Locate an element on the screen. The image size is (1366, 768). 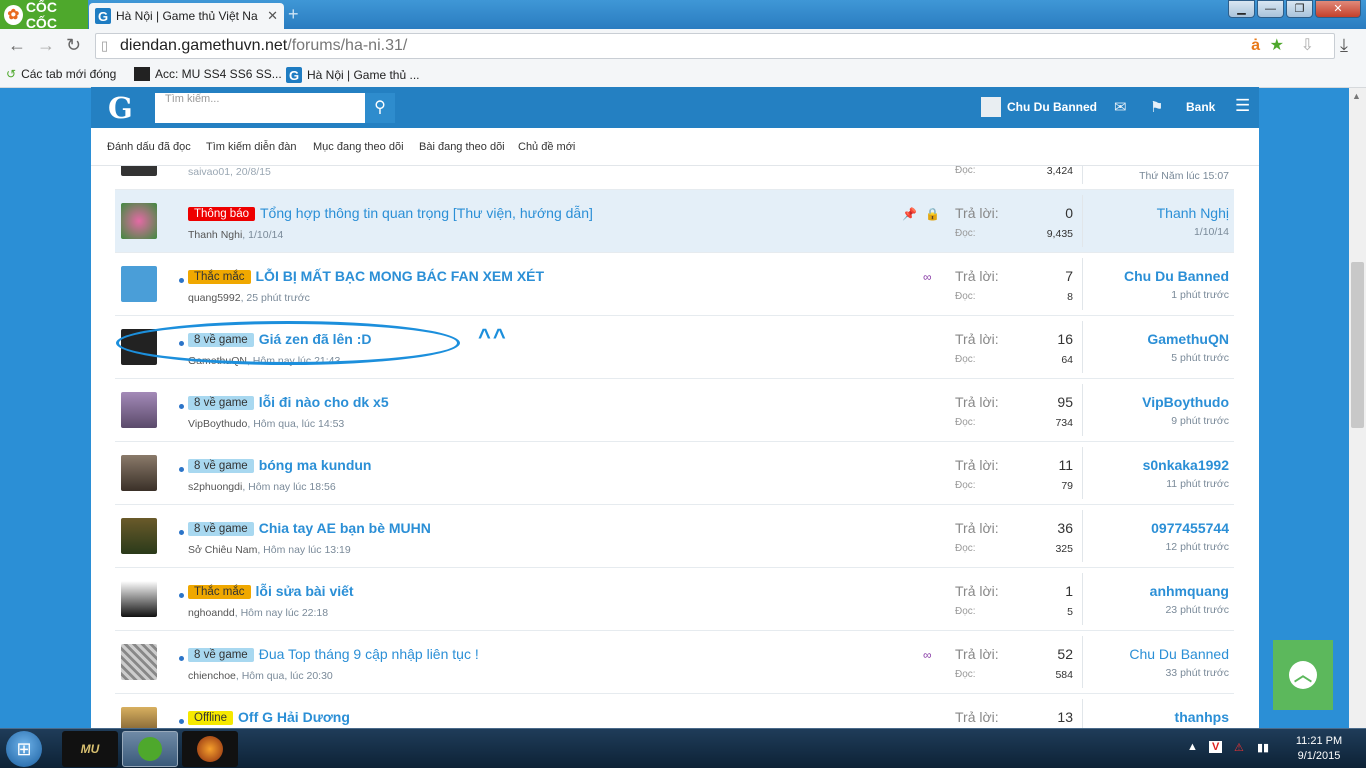
coccoc-brand-button: ✿ CỐC CỐC is located at coordinates (44, 15).